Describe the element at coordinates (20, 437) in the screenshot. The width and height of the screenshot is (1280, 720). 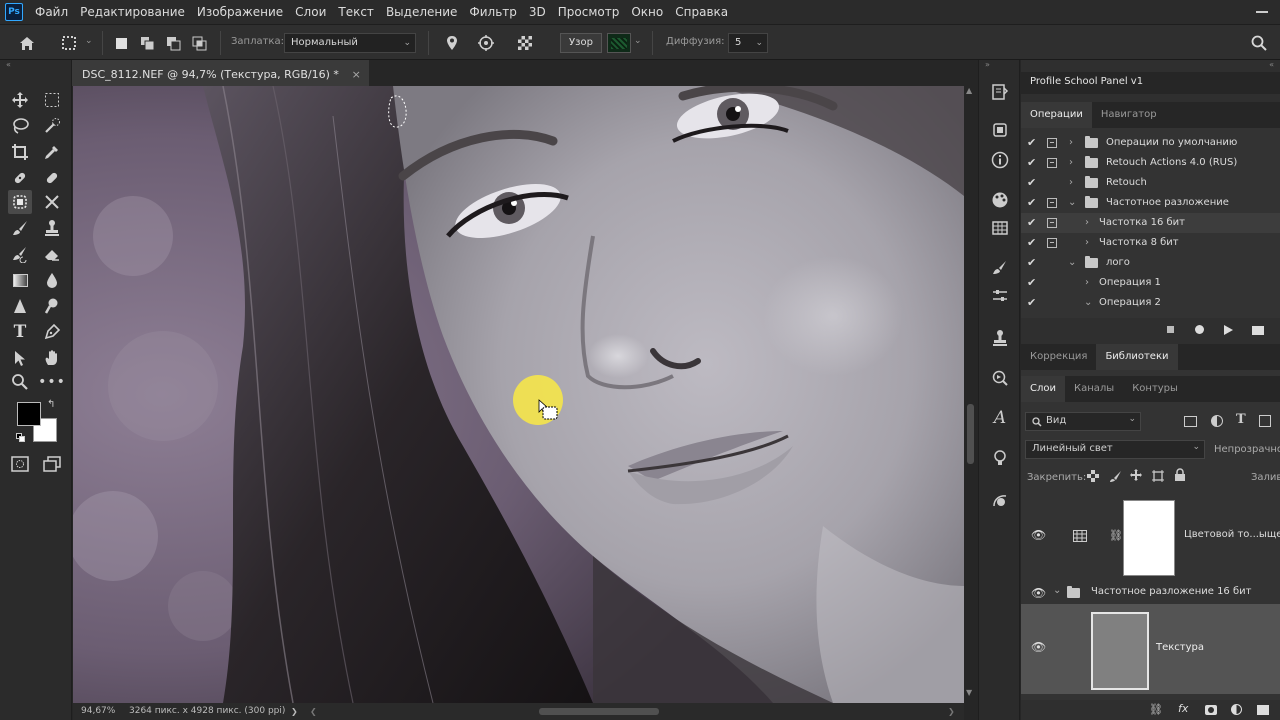
I see `default-colors-icon` at that location.